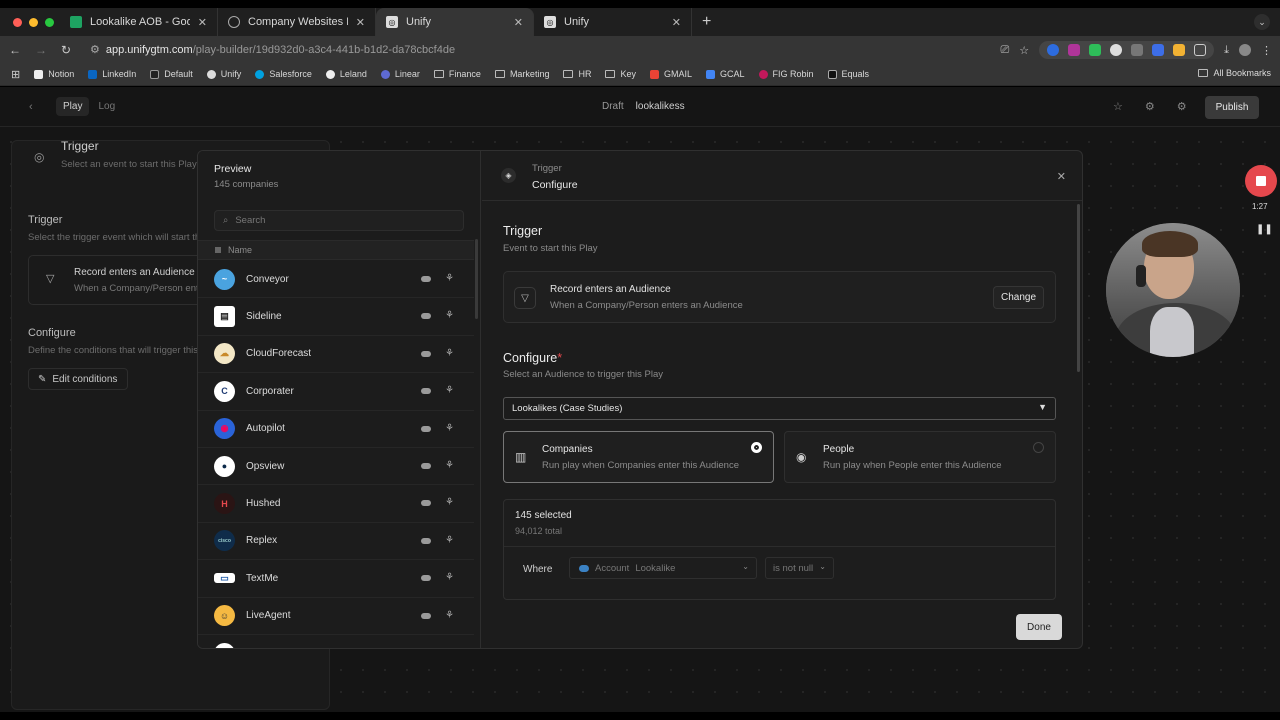  Describe the element at coordinates (106, 106) in the screenshot. I see `tab-log: Log` at that location.